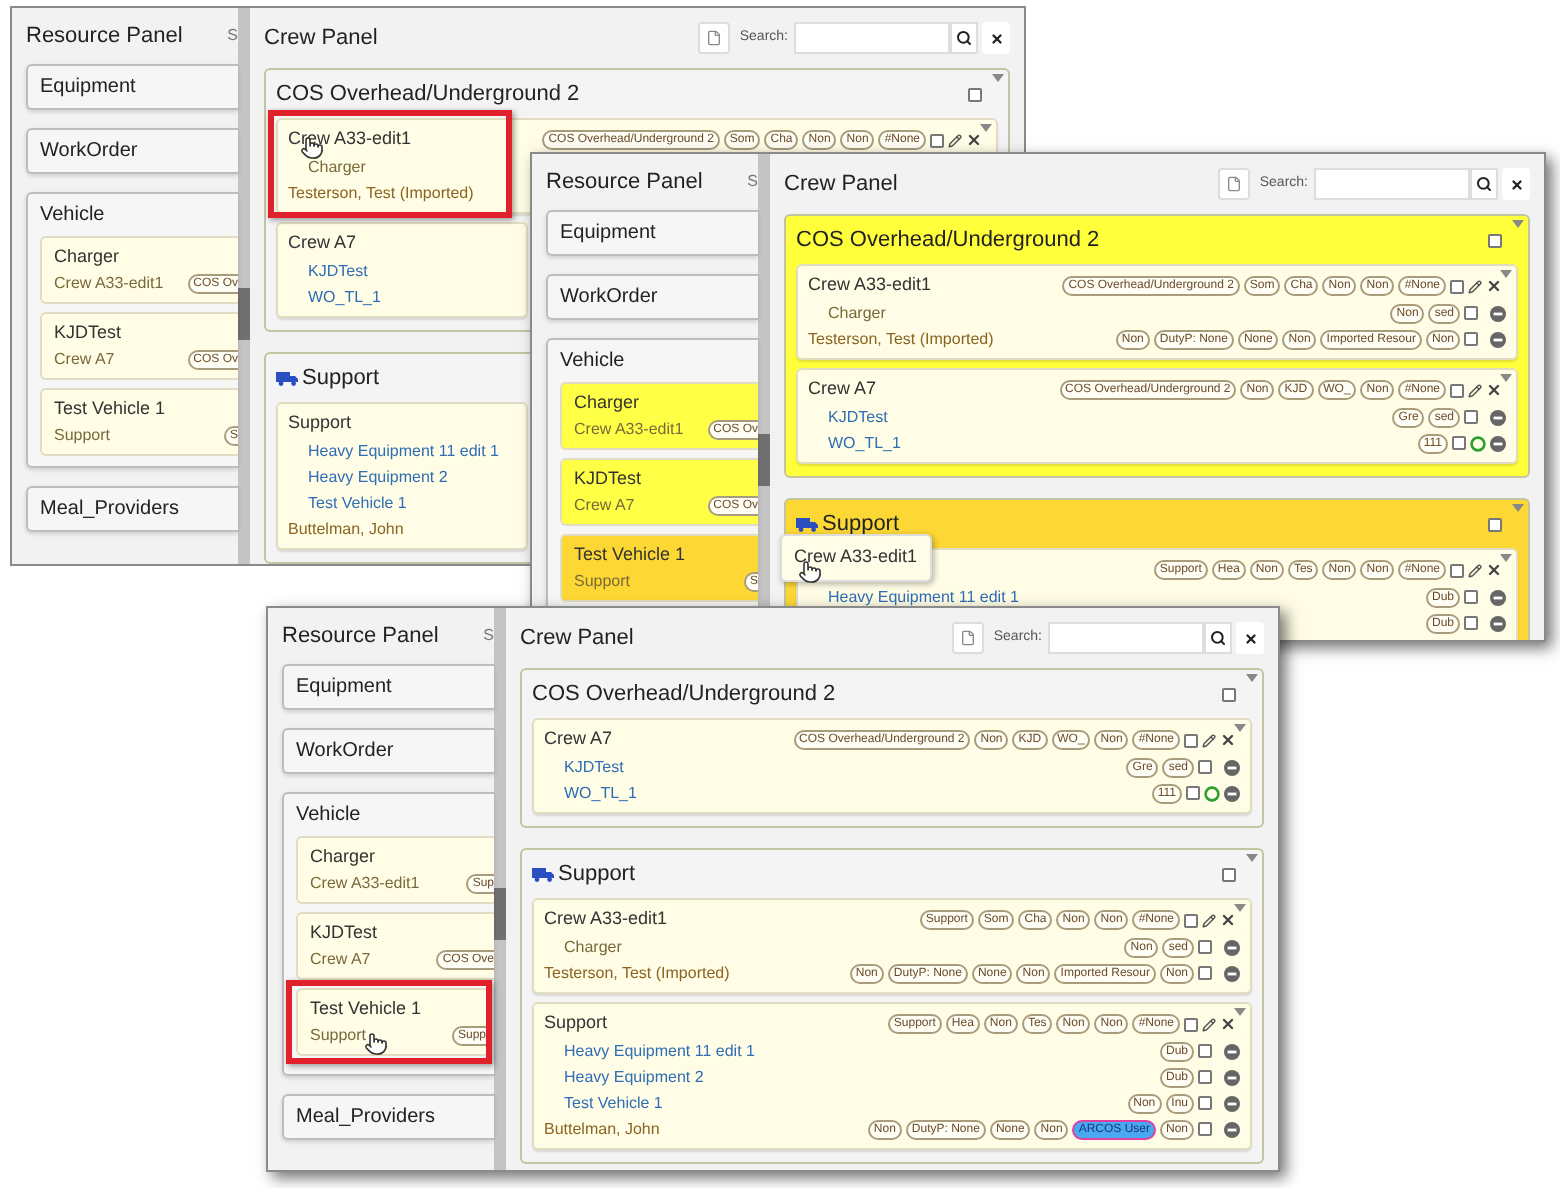  What do you see at coordinates (856, 557) in the screenshot?
I see `drag-preview: Crew A33-edit1` at bounding box center [856, 557].